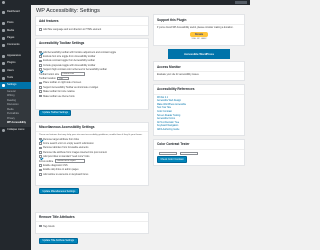  Describe the element at coordinates (66, 148) in the screenshot. I see `option-label: Remove tabindex from focusable elements` at that location.